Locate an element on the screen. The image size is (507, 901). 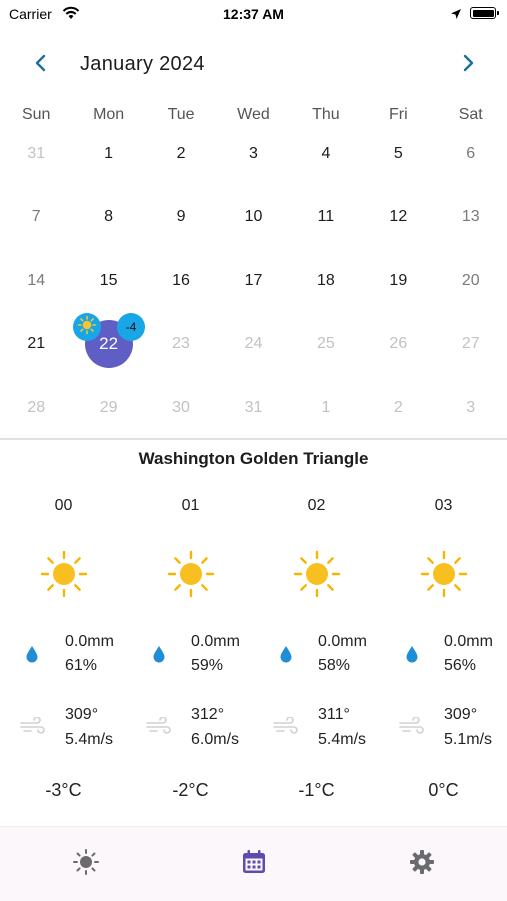
day-cell: 9 is located at coordinates (181, 218).